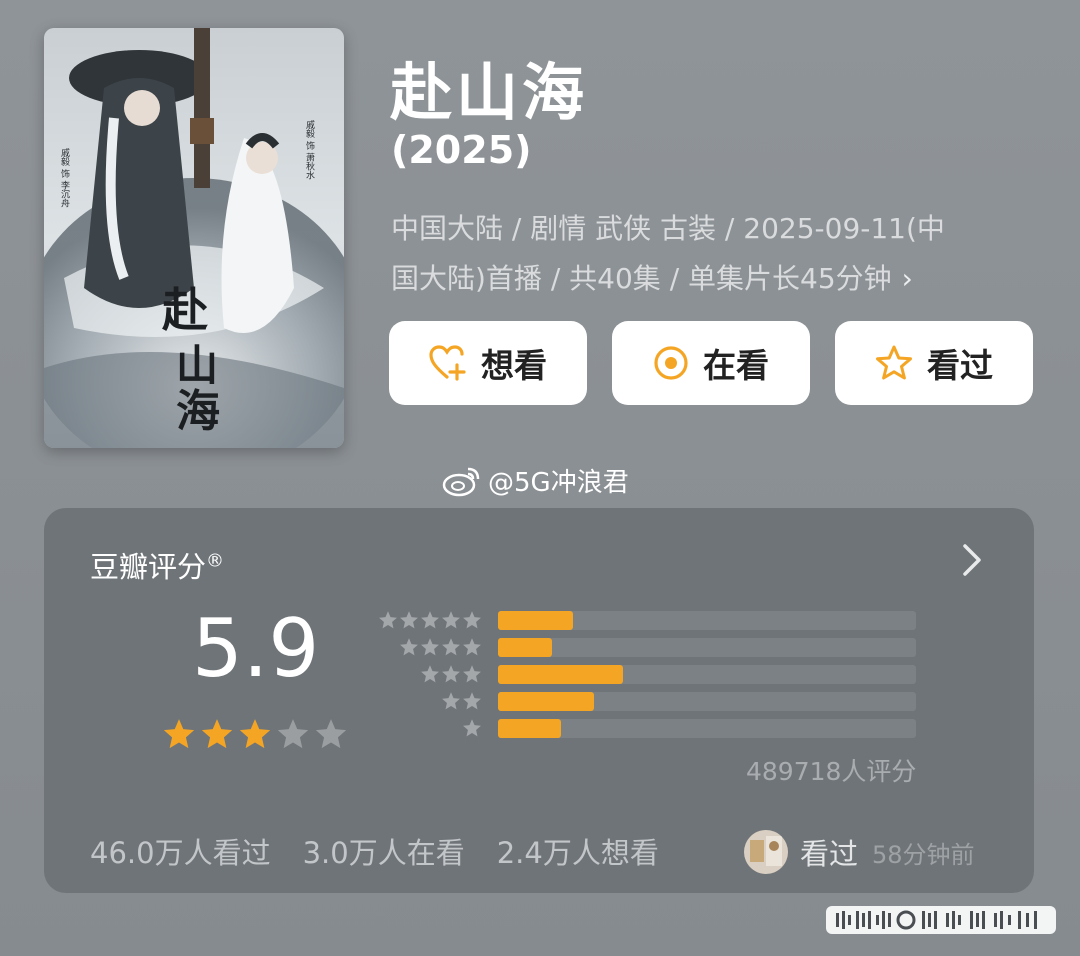 This screenshot has width=1080, height=956. Describe the element at coordinates (766, 852) in the screenshot. I see `avatar` at that location.